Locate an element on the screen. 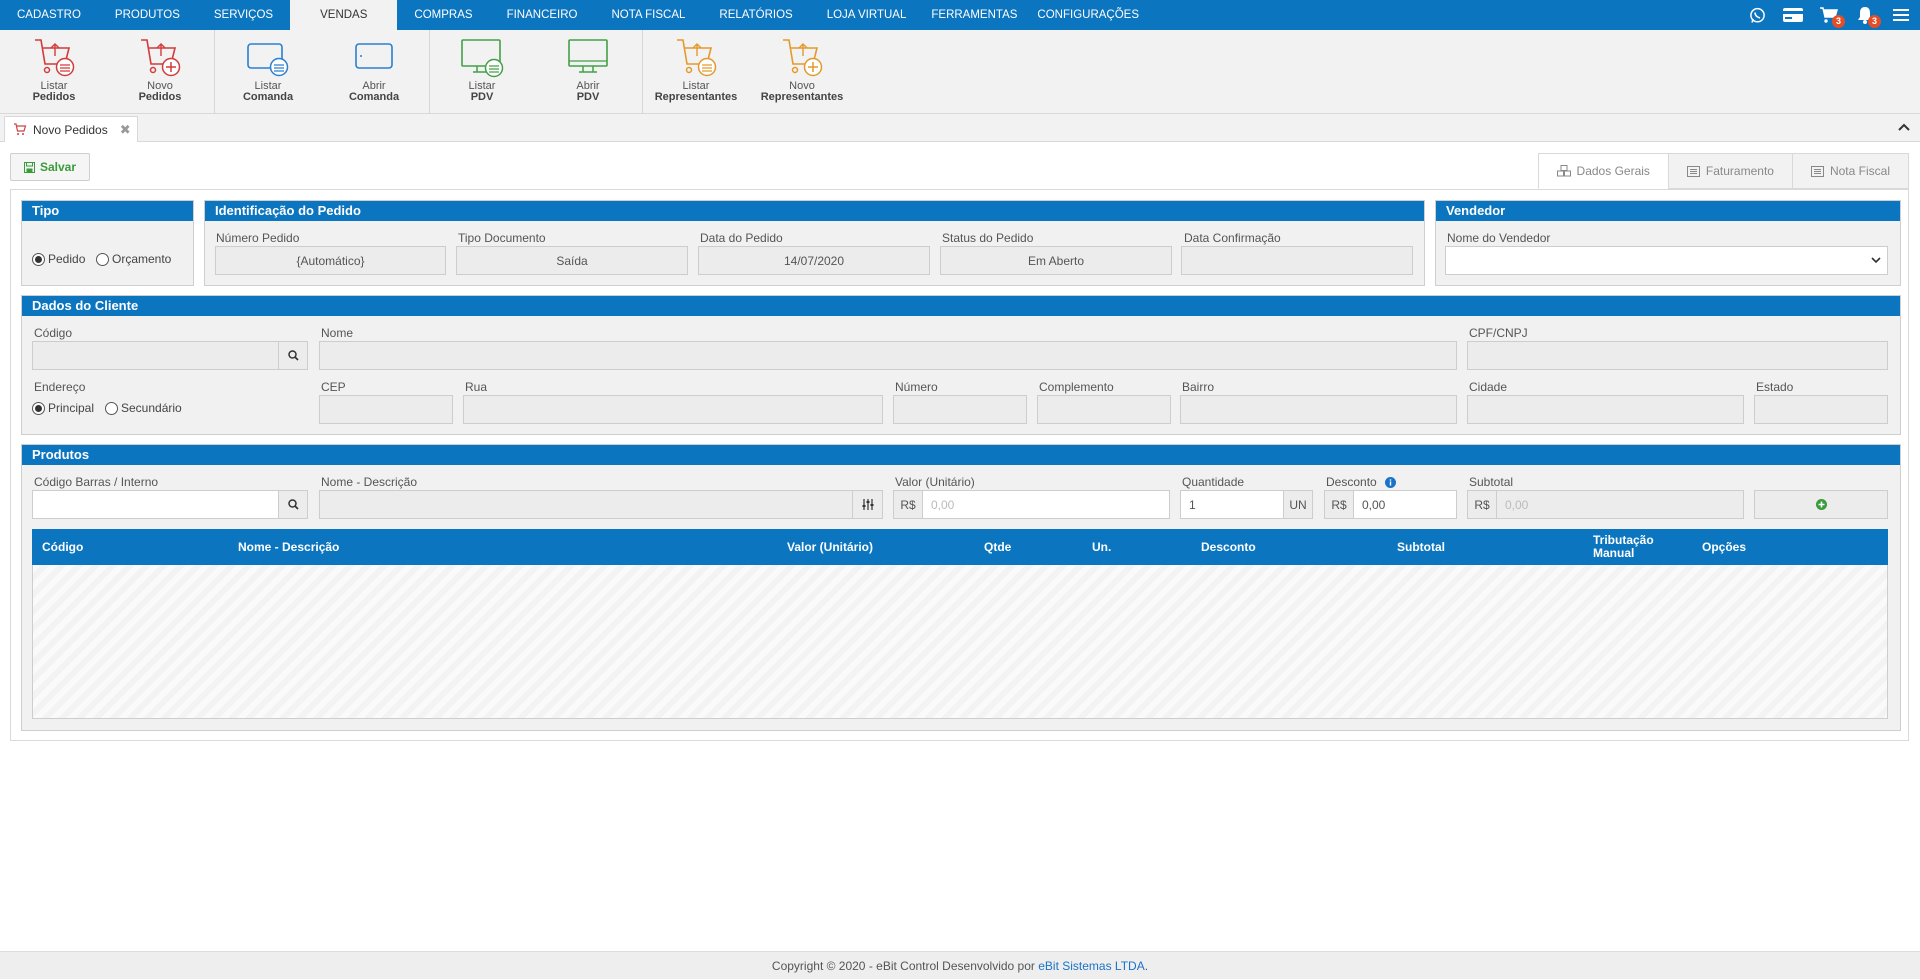 The height and width of the screenshot is (980, 1920). radio-dot is located at coordinates (38, 408).